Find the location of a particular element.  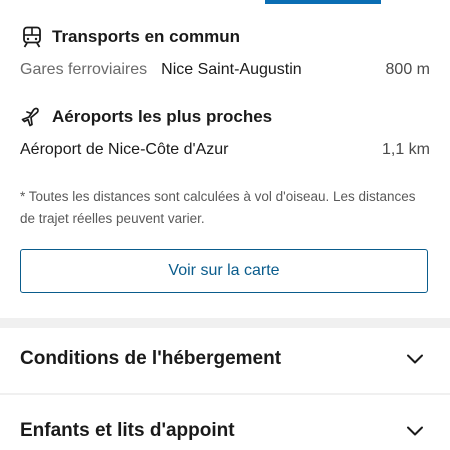

train-icon is located at coordinates (32, 37).